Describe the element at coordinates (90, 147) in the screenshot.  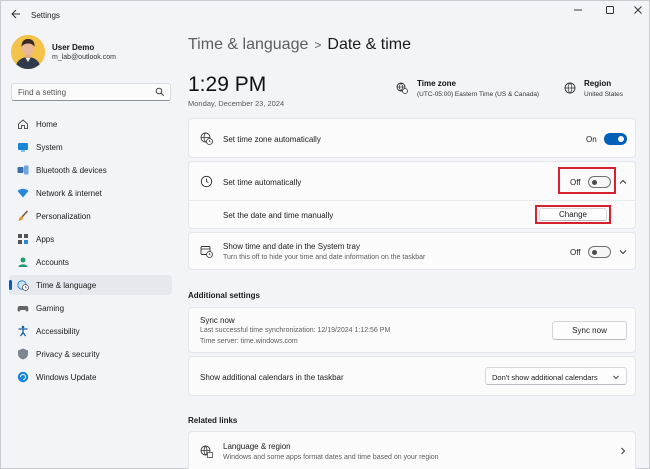
I see `sidebar-item-system: System` at that location.